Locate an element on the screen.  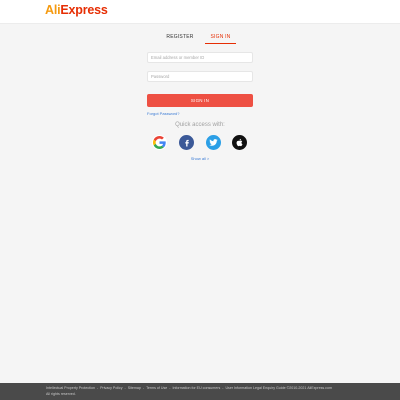
footer-link-ip-protection: Intellectual Property Protection is located at coordinates (70, 388).